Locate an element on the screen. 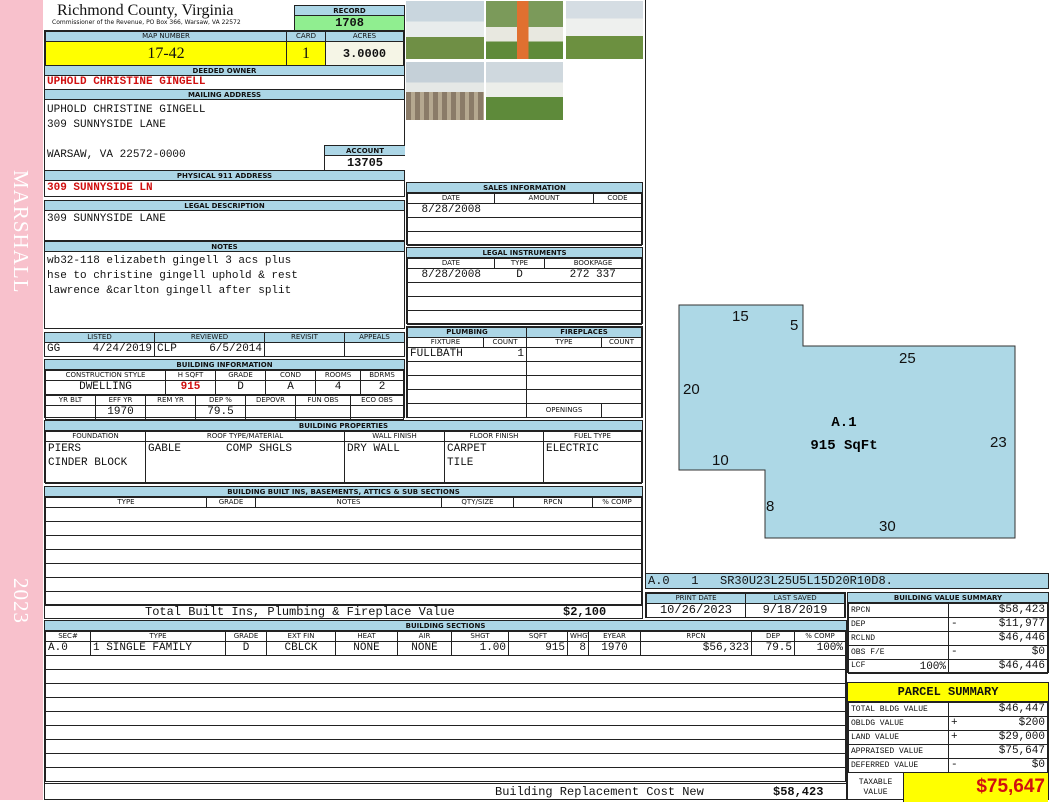 The height and width of the screenshot is (802, 1050). account-label: ACCOUNT is located at coordinates (365, 151).